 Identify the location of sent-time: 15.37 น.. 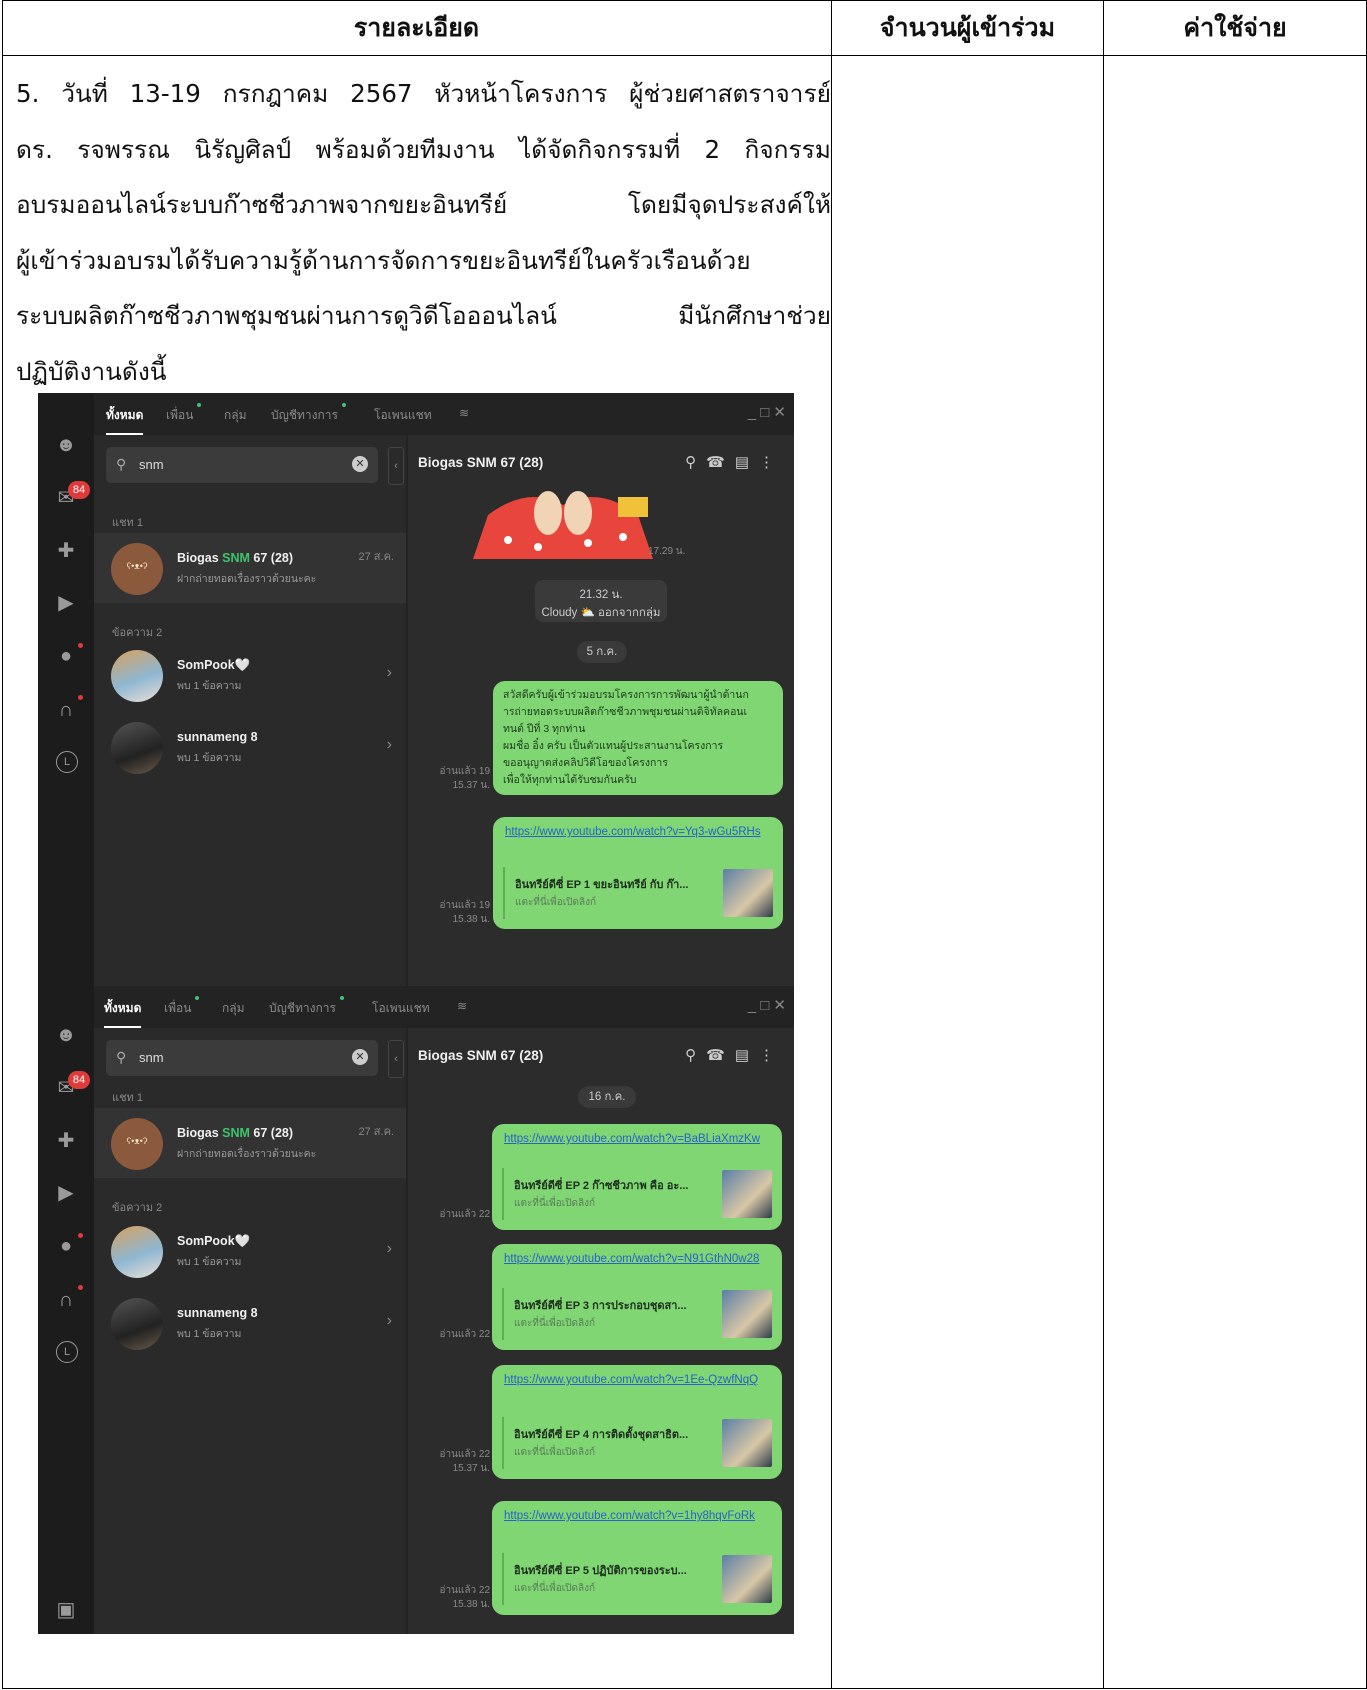
(471, 785).